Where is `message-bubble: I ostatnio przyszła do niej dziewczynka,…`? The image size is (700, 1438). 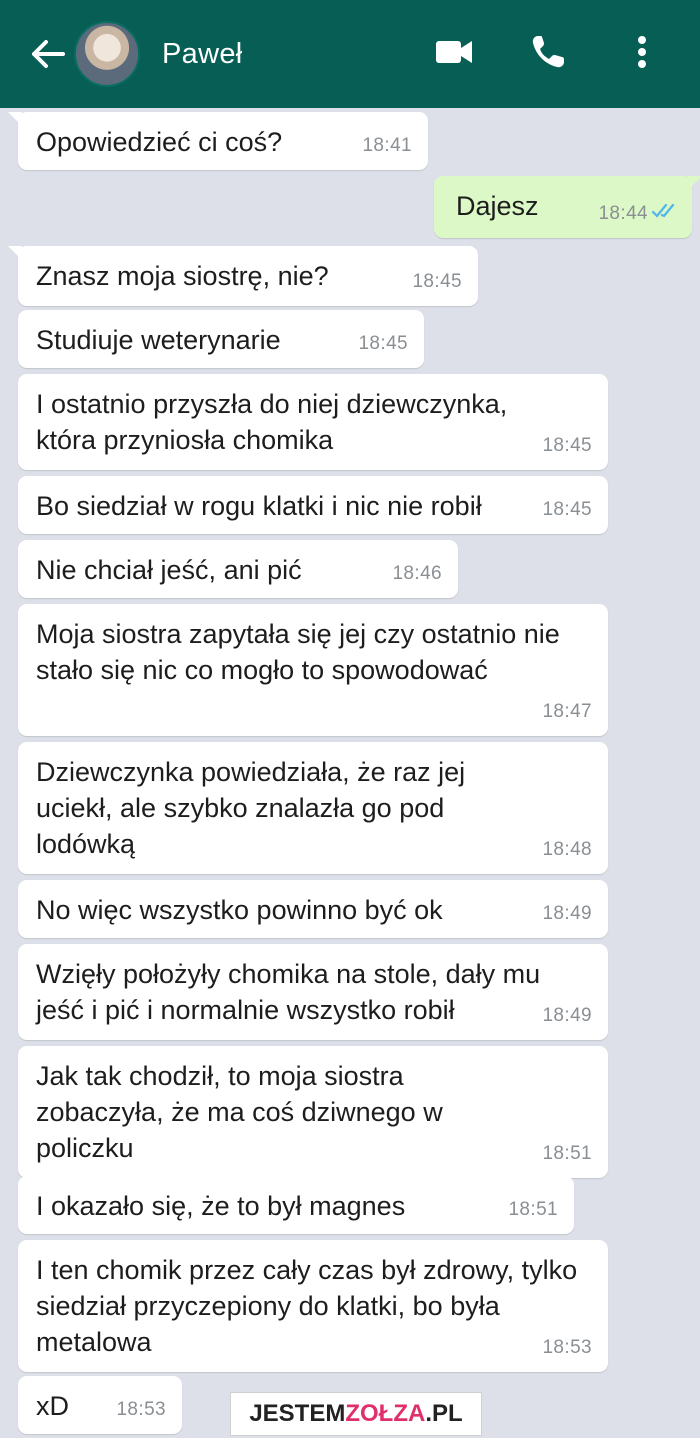
message-bubble: I ostatnio przyszła do niej dziewczynka,… is located at coordinates (313, 422).